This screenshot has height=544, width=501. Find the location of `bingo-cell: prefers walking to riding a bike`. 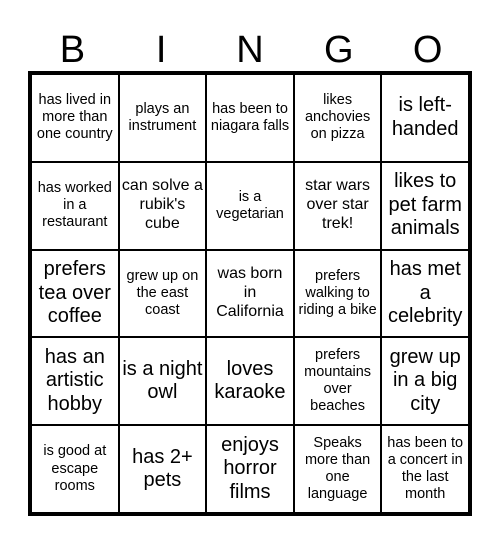

bingo-cell: prefers walking to riding a bike is located at coordinates (337, 293).